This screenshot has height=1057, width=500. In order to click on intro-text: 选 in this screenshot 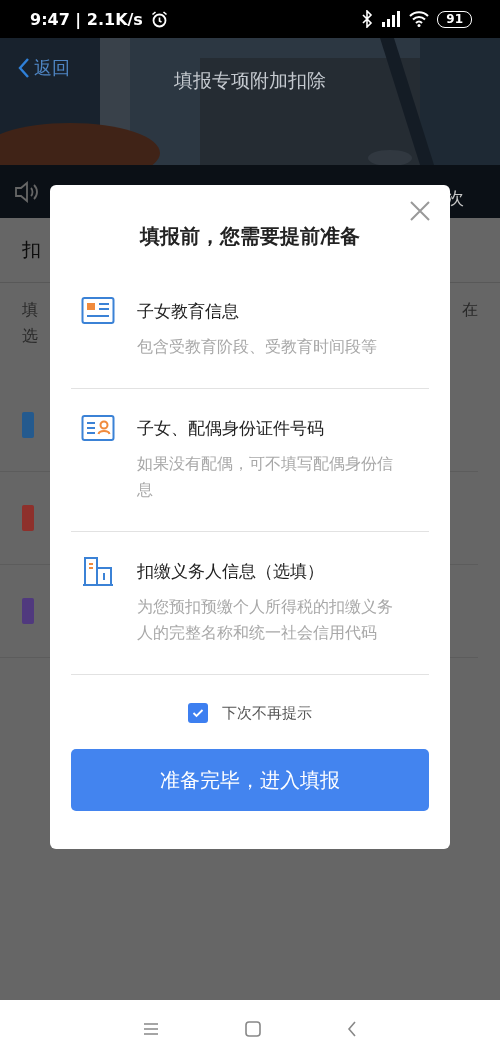, I will do `click(30, 336)`.